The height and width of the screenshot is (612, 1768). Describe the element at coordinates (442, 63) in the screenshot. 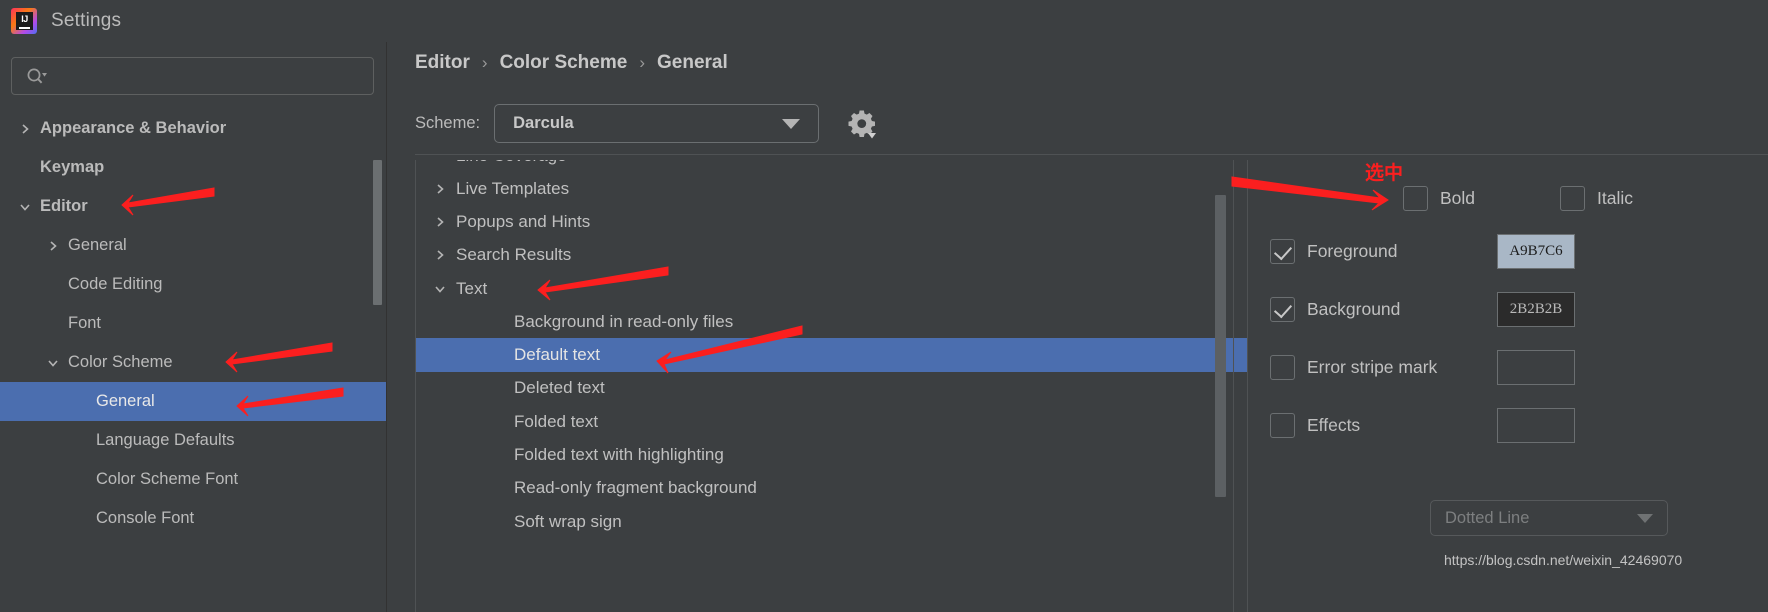

I see `breadcrumb-part-0: Editor` at that location.